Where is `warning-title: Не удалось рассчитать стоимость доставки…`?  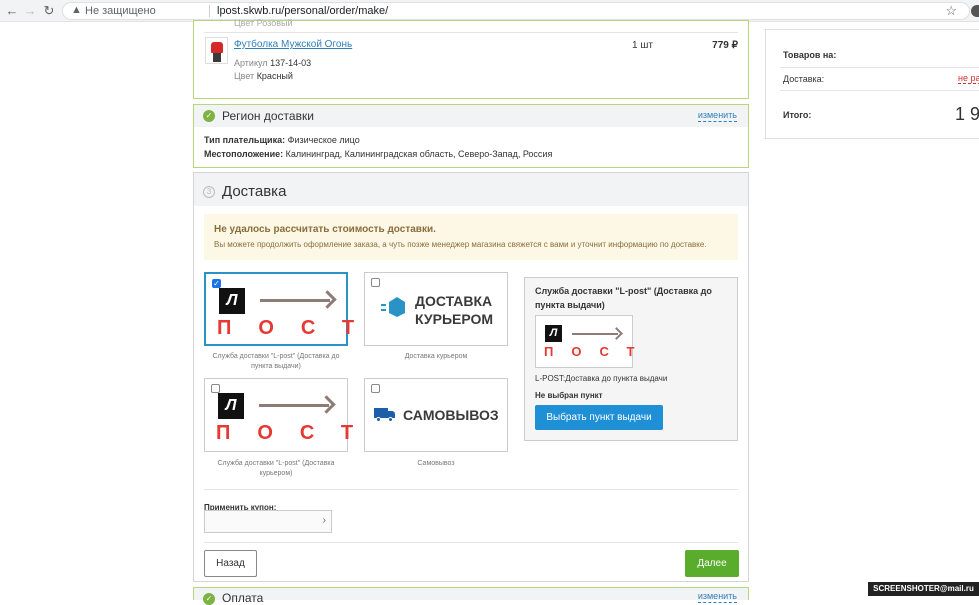
warning-title: Не удалось рассчитать стоимость доставки… is located at coordinates (325, 229).